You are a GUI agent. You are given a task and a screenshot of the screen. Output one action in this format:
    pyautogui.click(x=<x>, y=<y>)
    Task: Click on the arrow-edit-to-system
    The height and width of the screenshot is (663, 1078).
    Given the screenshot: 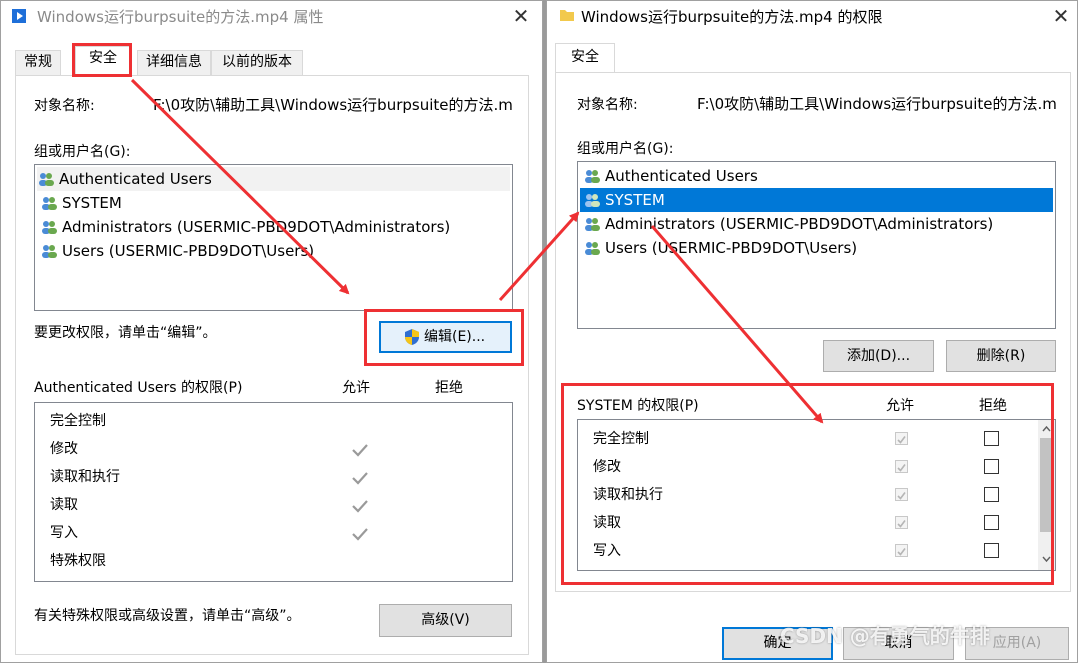 What is the action you would take?
    pyautogui.click(x=539, y=256)
    